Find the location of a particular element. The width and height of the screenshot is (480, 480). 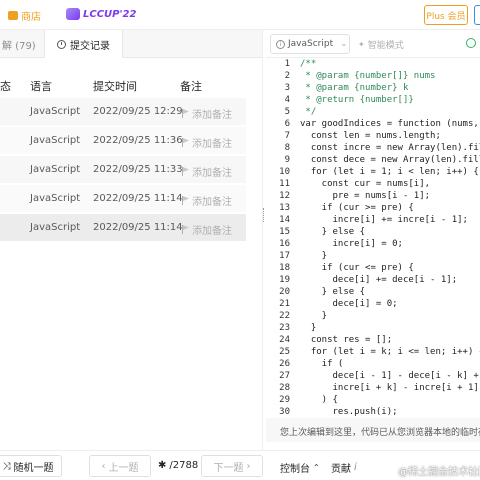

shop-icon is located at coordinates (13, 15).